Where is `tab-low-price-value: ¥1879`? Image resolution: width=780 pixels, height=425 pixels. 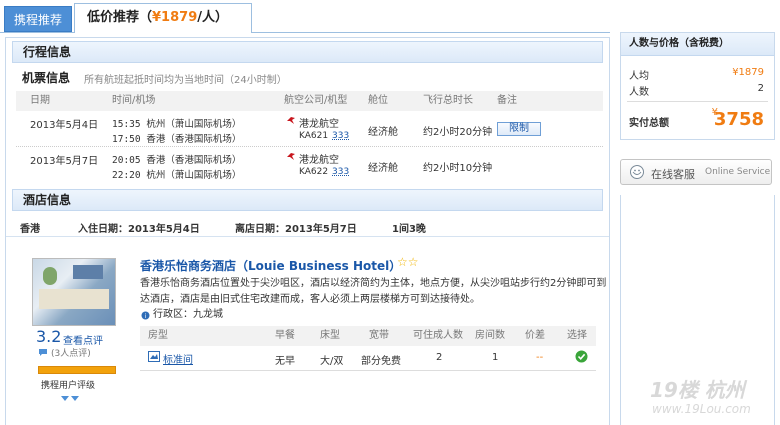
tab-low-price-value: ¥1879 is located at coordinates (175, 17).